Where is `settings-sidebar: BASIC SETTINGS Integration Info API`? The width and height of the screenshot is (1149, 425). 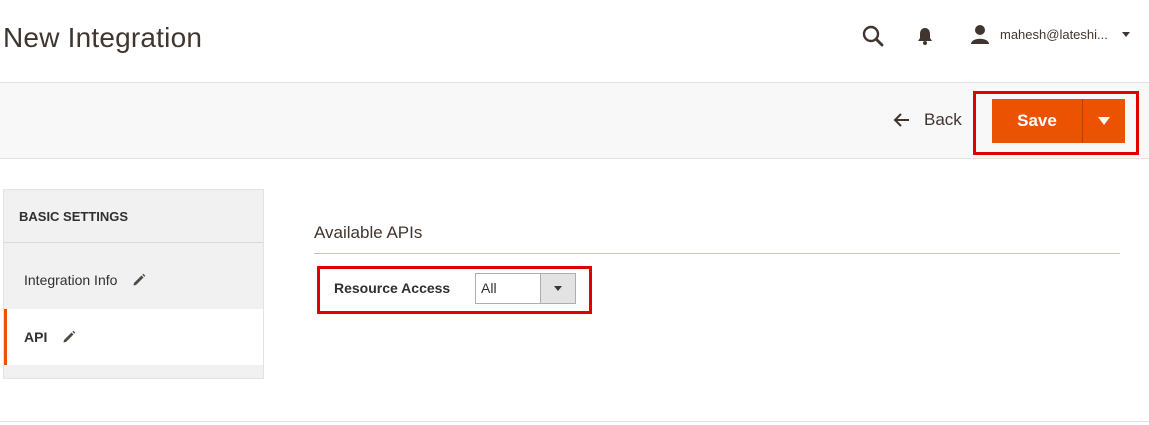 settings-sidebar: BASIC SETTINGS Integration Info API is located at coordinates (133, 284).